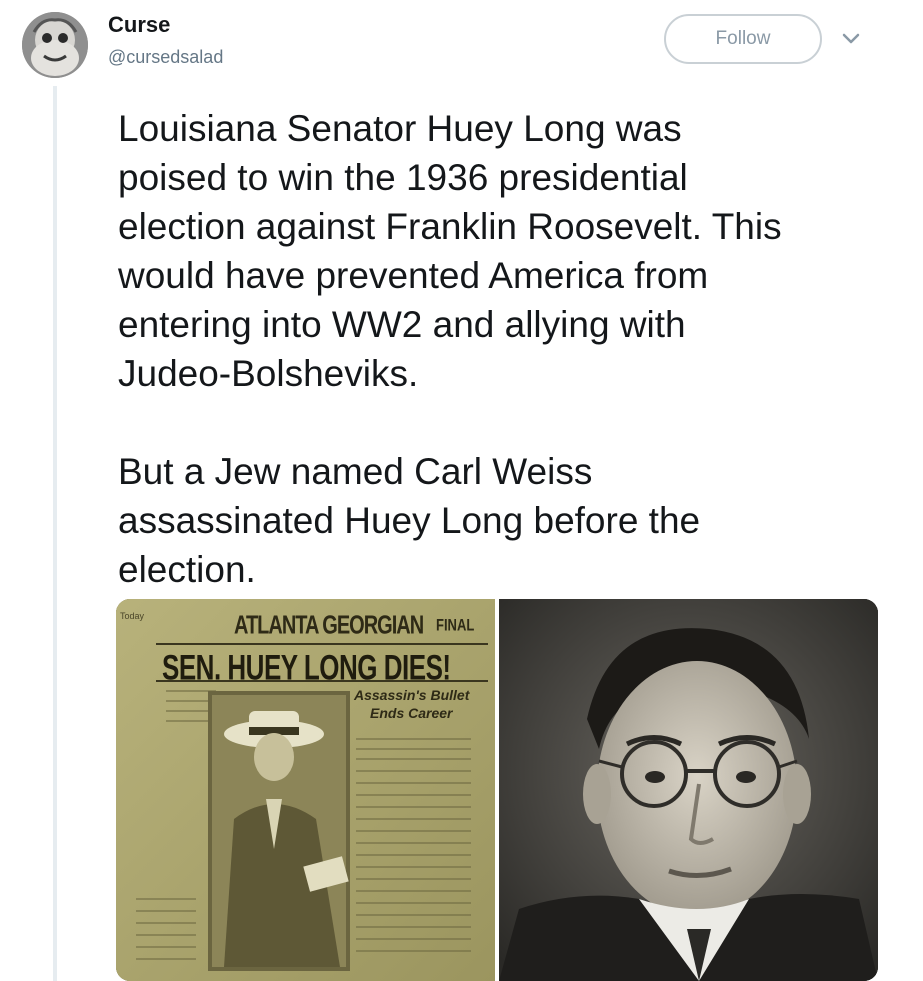  I want to click on newspaper-headline: SEN. HUEY LONG DIES!, so click(306, 667).